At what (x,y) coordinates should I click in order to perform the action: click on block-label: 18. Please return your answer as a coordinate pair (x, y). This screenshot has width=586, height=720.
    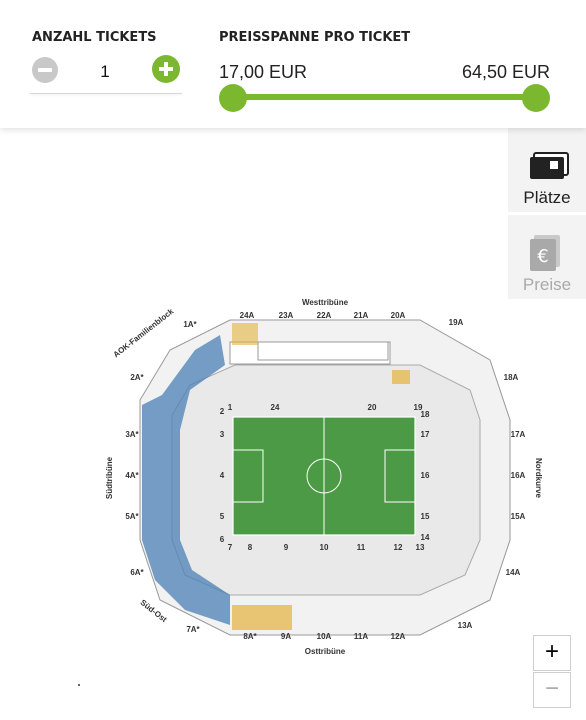
    Looking at the image, I should click on (425, 414).